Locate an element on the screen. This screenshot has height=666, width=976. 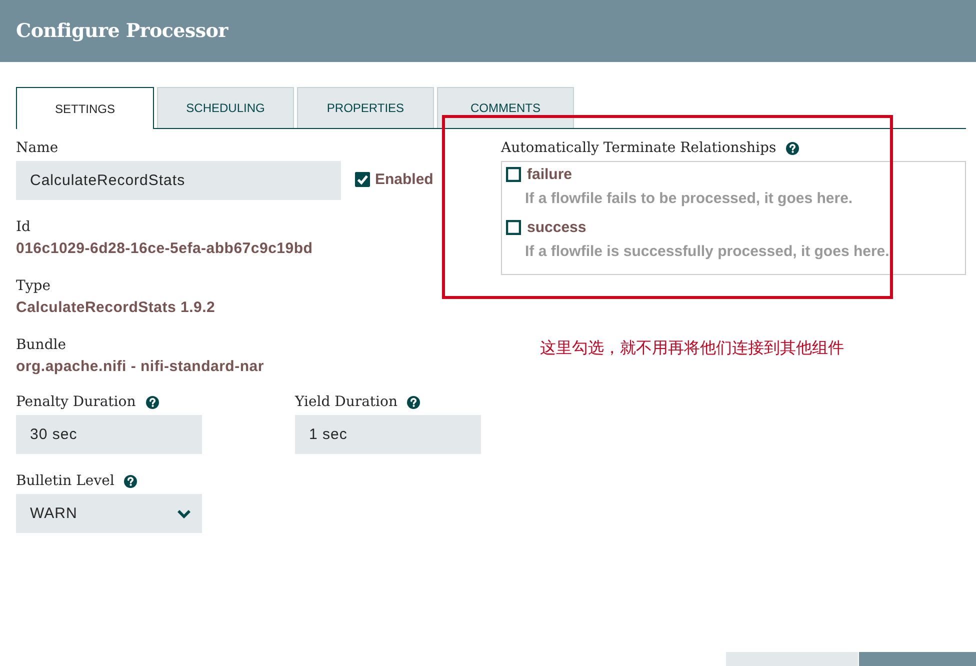
dialog-title: Configure Processor is located at coordinates (122, 31).